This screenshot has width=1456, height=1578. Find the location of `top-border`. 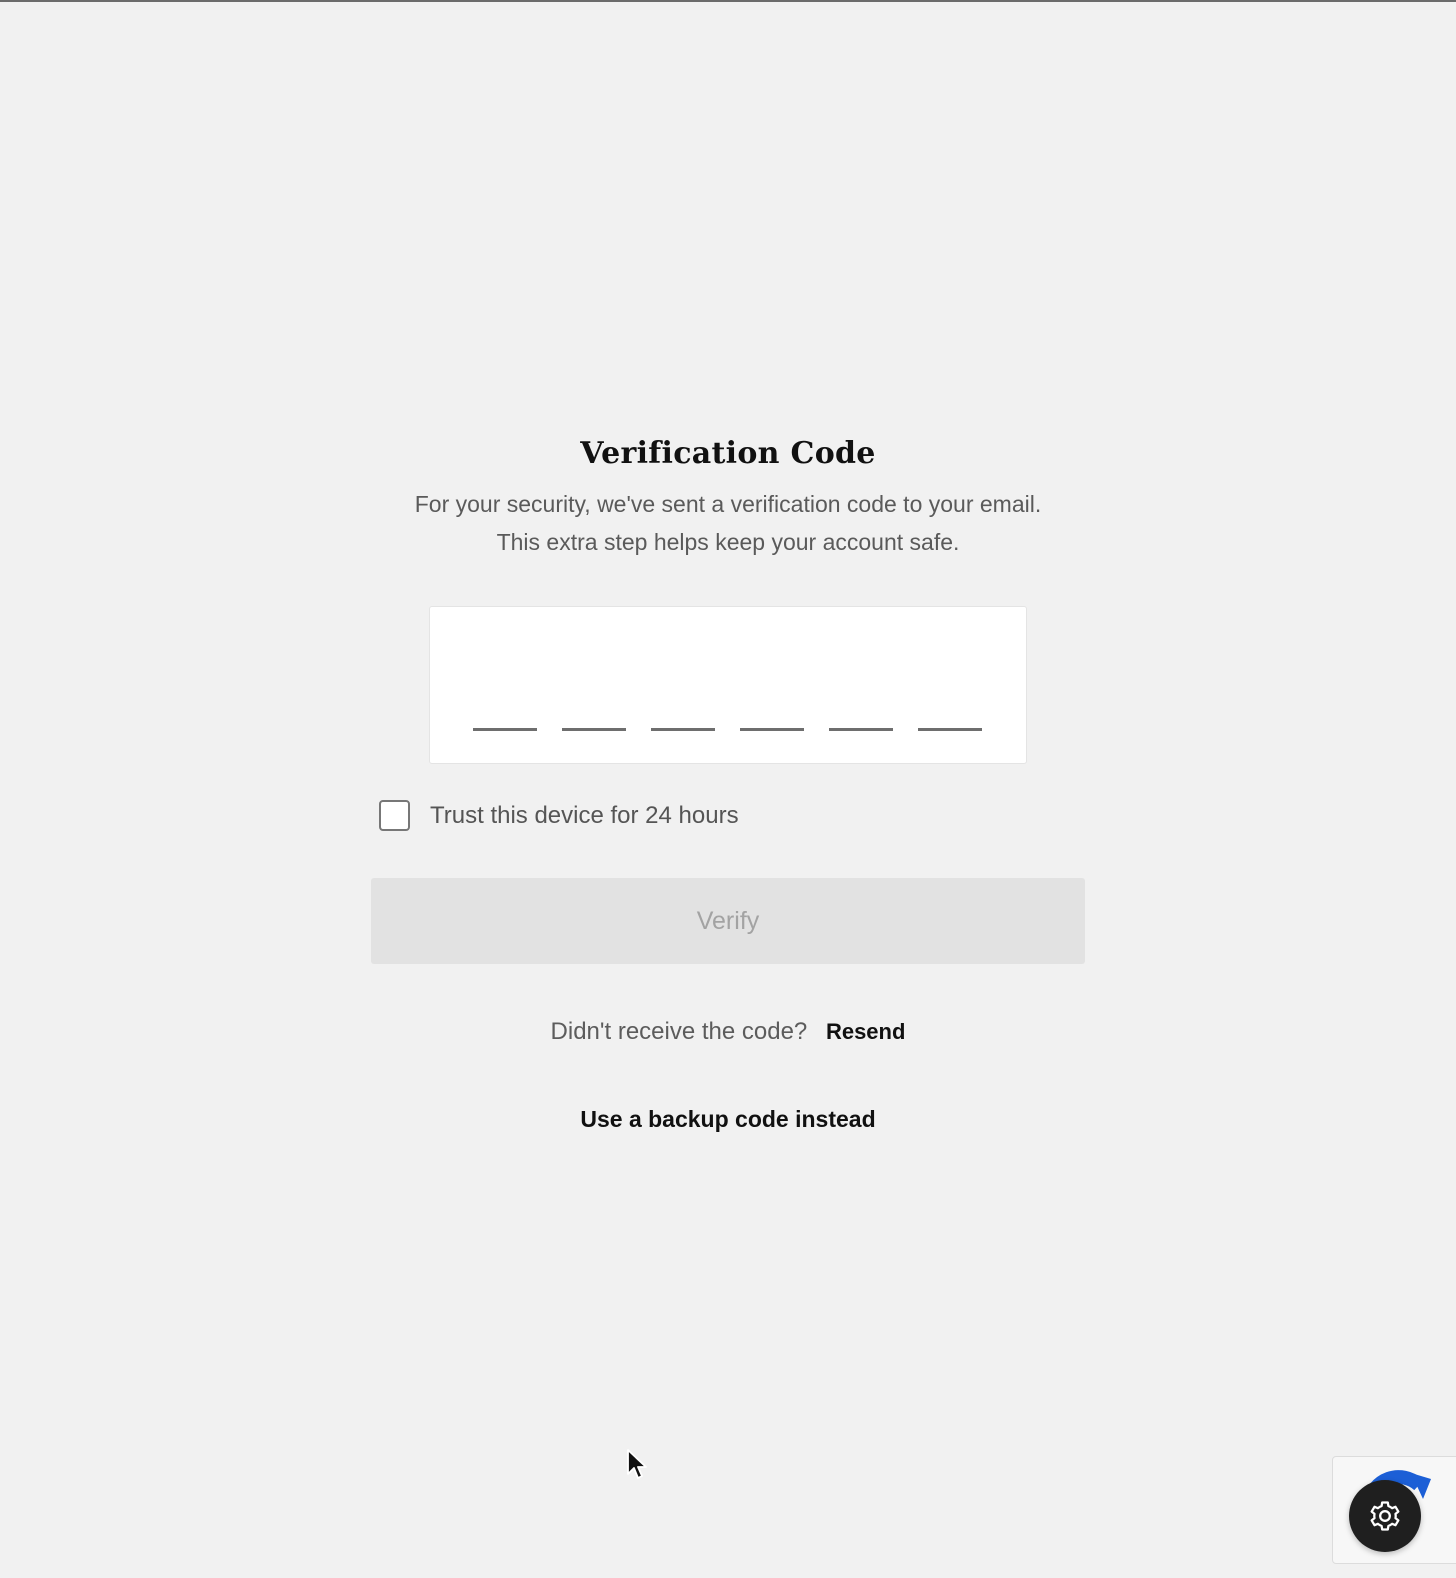

top-border is located at coordinates (728, 1).